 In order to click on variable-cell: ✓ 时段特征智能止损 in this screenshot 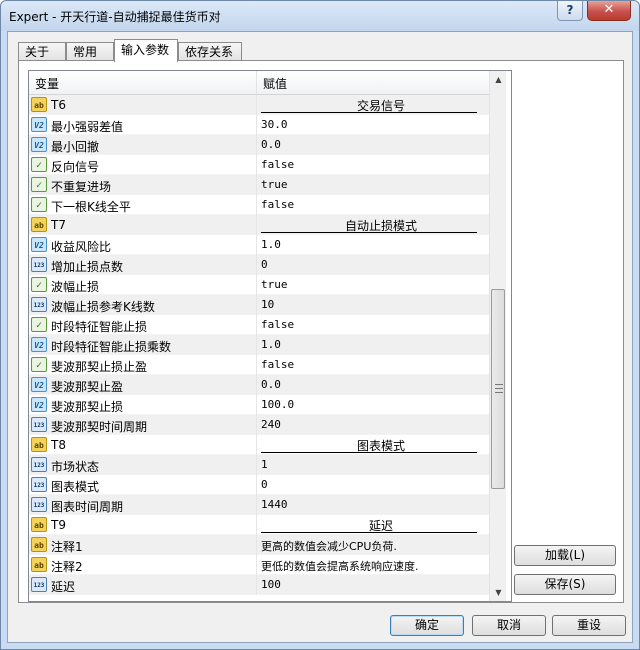, I will do `click(143, 325)`.